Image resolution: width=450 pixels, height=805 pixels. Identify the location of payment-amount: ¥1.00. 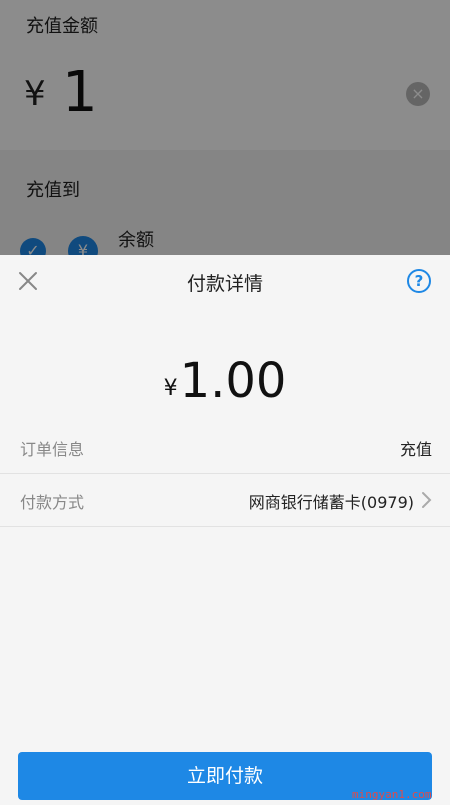
(225, 381).